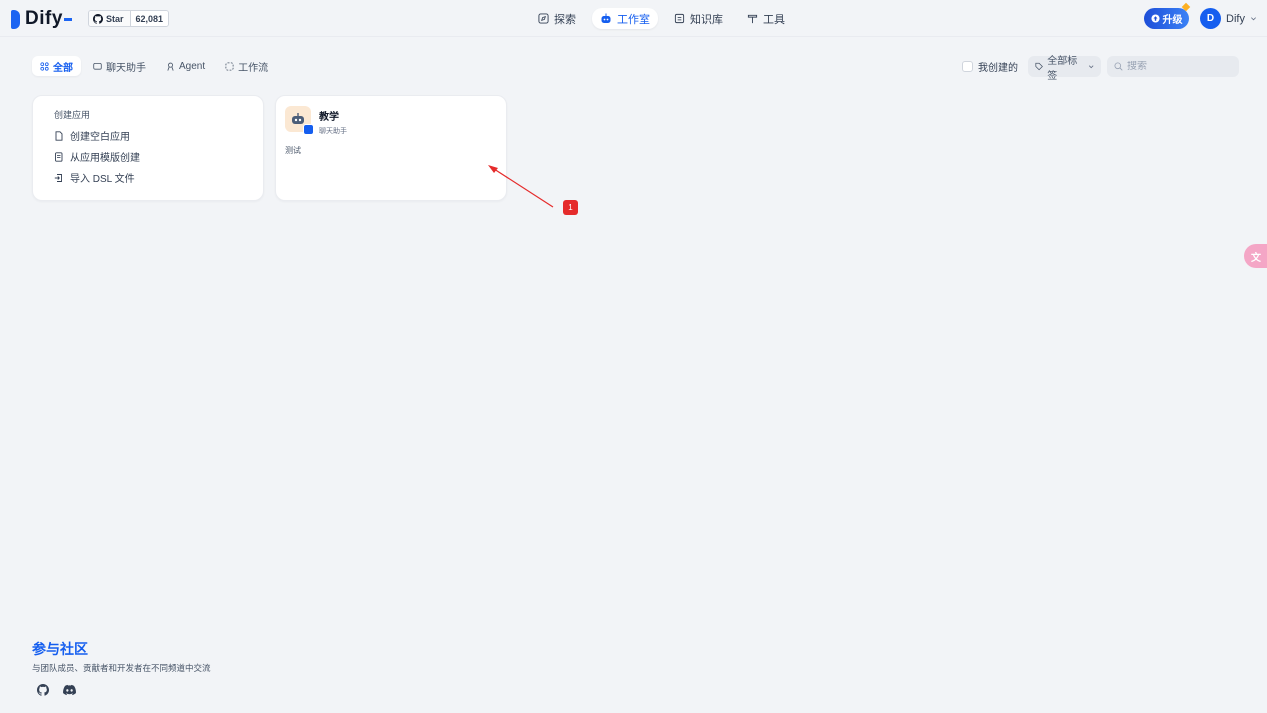  I want to click on grid-icon, so click(44, 66).